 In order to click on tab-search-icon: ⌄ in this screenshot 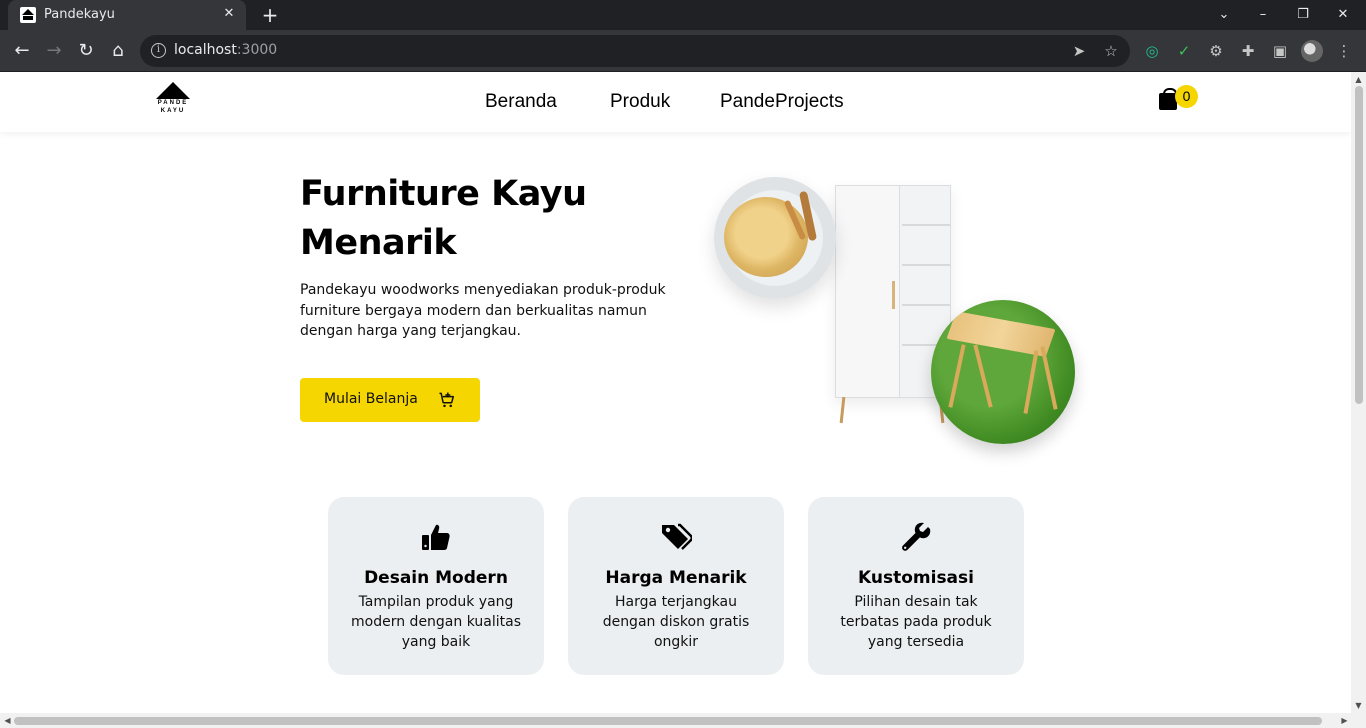, I will do `click(1224, 15)`.